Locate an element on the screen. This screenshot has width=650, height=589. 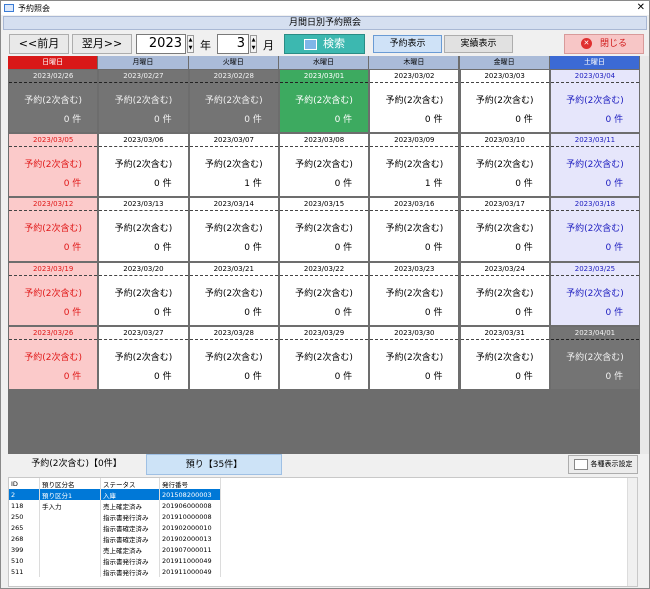
day-date: 2023/03/24 is located at coordinates (504, 270).